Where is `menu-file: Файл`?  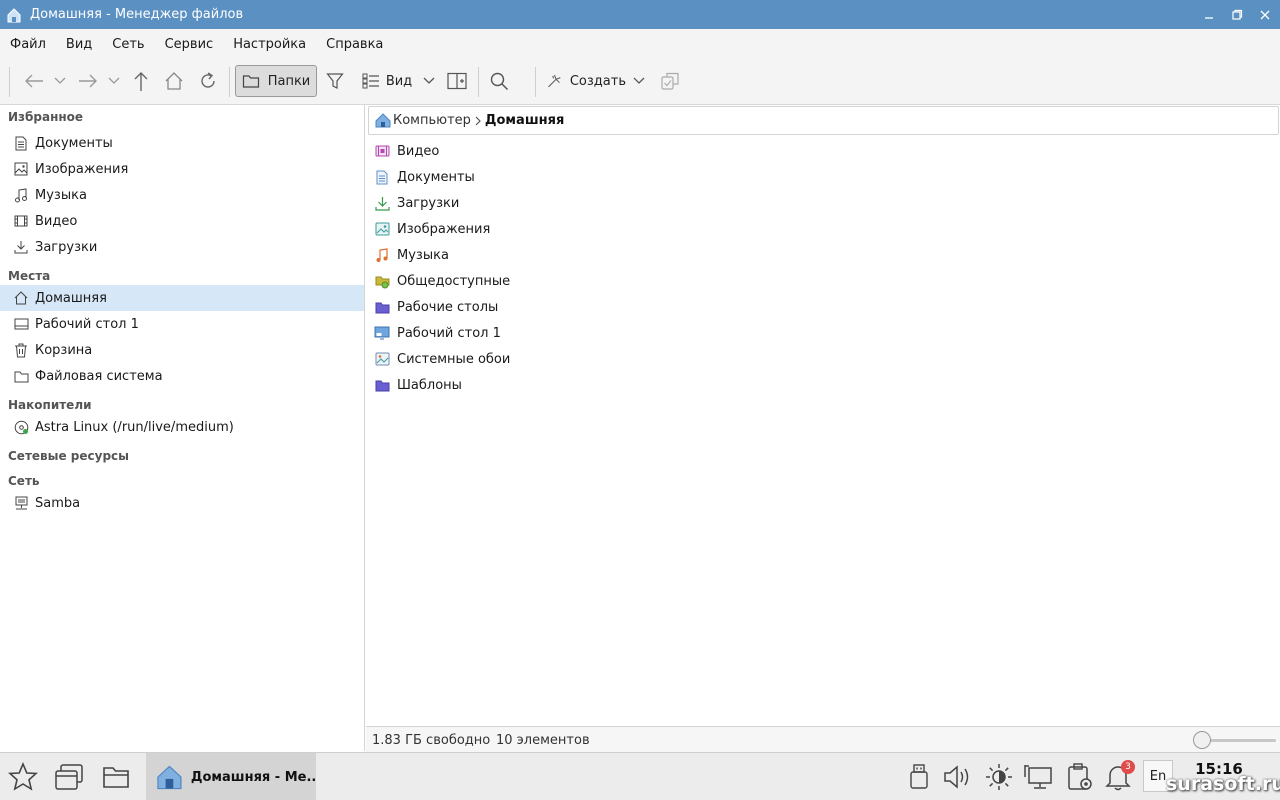
menu-file: Файл is located at coordinates (28, 44).